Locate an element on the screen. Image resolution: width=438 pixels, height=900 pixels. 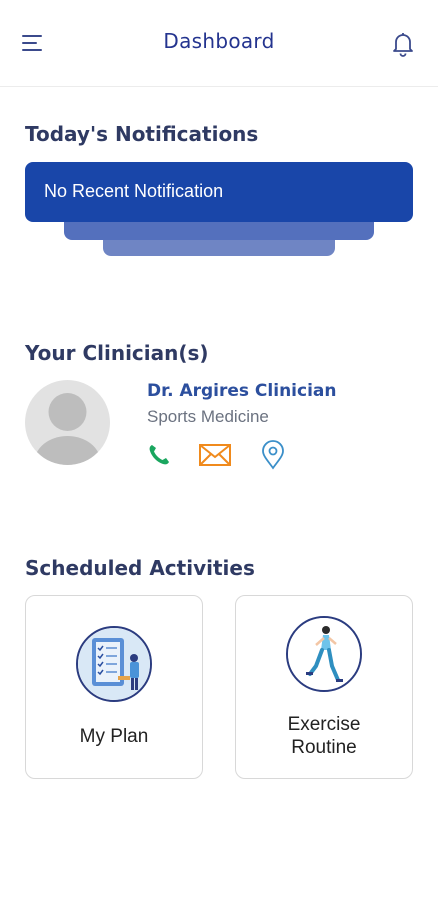
bell-icon is located at coordinates (403, 44).